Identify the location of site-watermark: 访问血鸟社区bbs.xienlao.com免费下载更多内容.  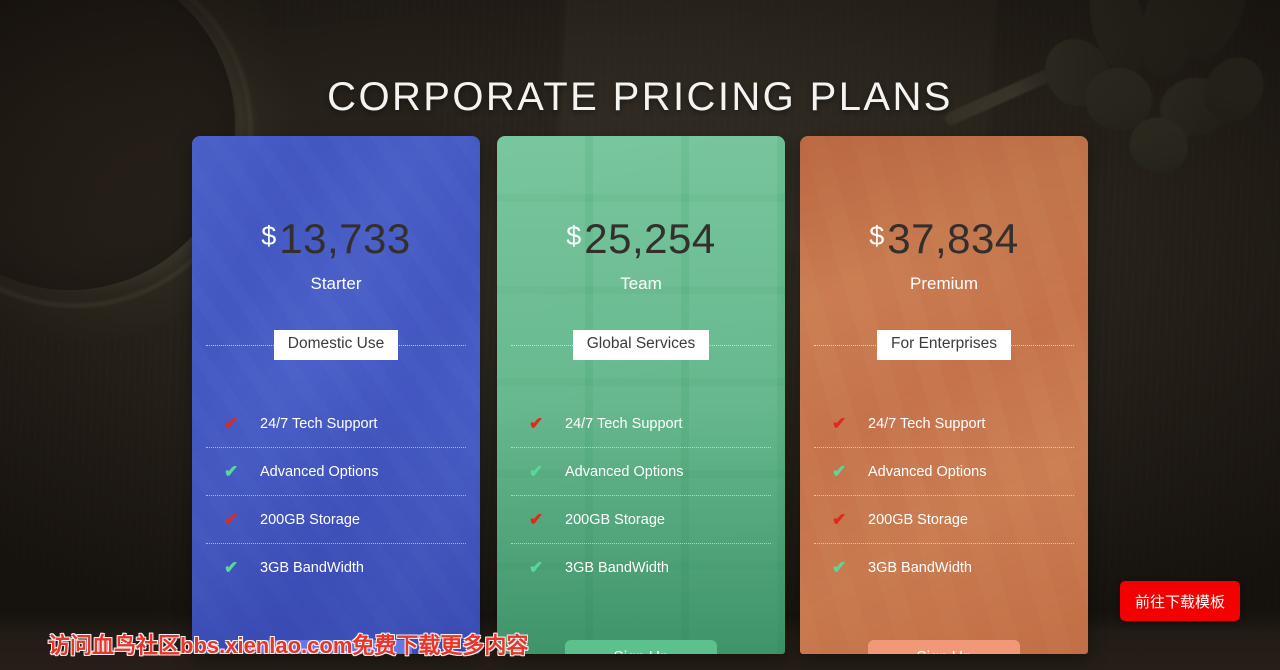
(288, 645).